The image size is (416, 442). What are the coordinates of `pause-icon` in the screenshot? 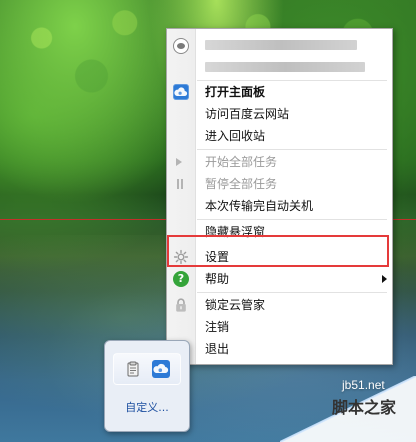 It's located at (180, 184).